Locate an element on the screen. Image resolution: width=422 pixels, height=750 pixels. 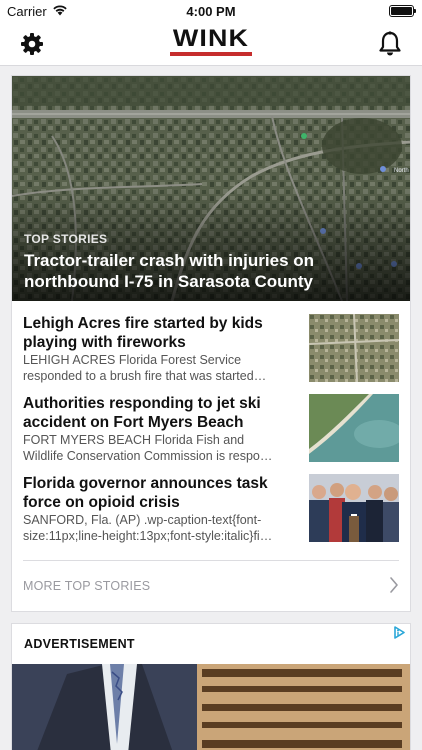
logo-text: WINK is located at coordinates (211, 38).